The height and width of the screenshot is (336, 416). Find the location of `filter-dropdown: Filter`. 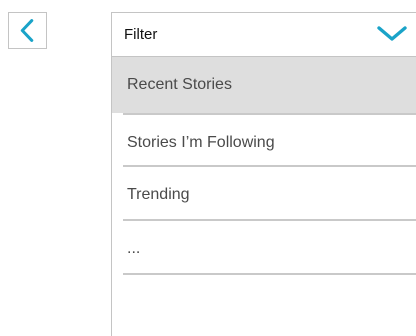

filter-dropdown: Filter is located at coordinates (263, 34).